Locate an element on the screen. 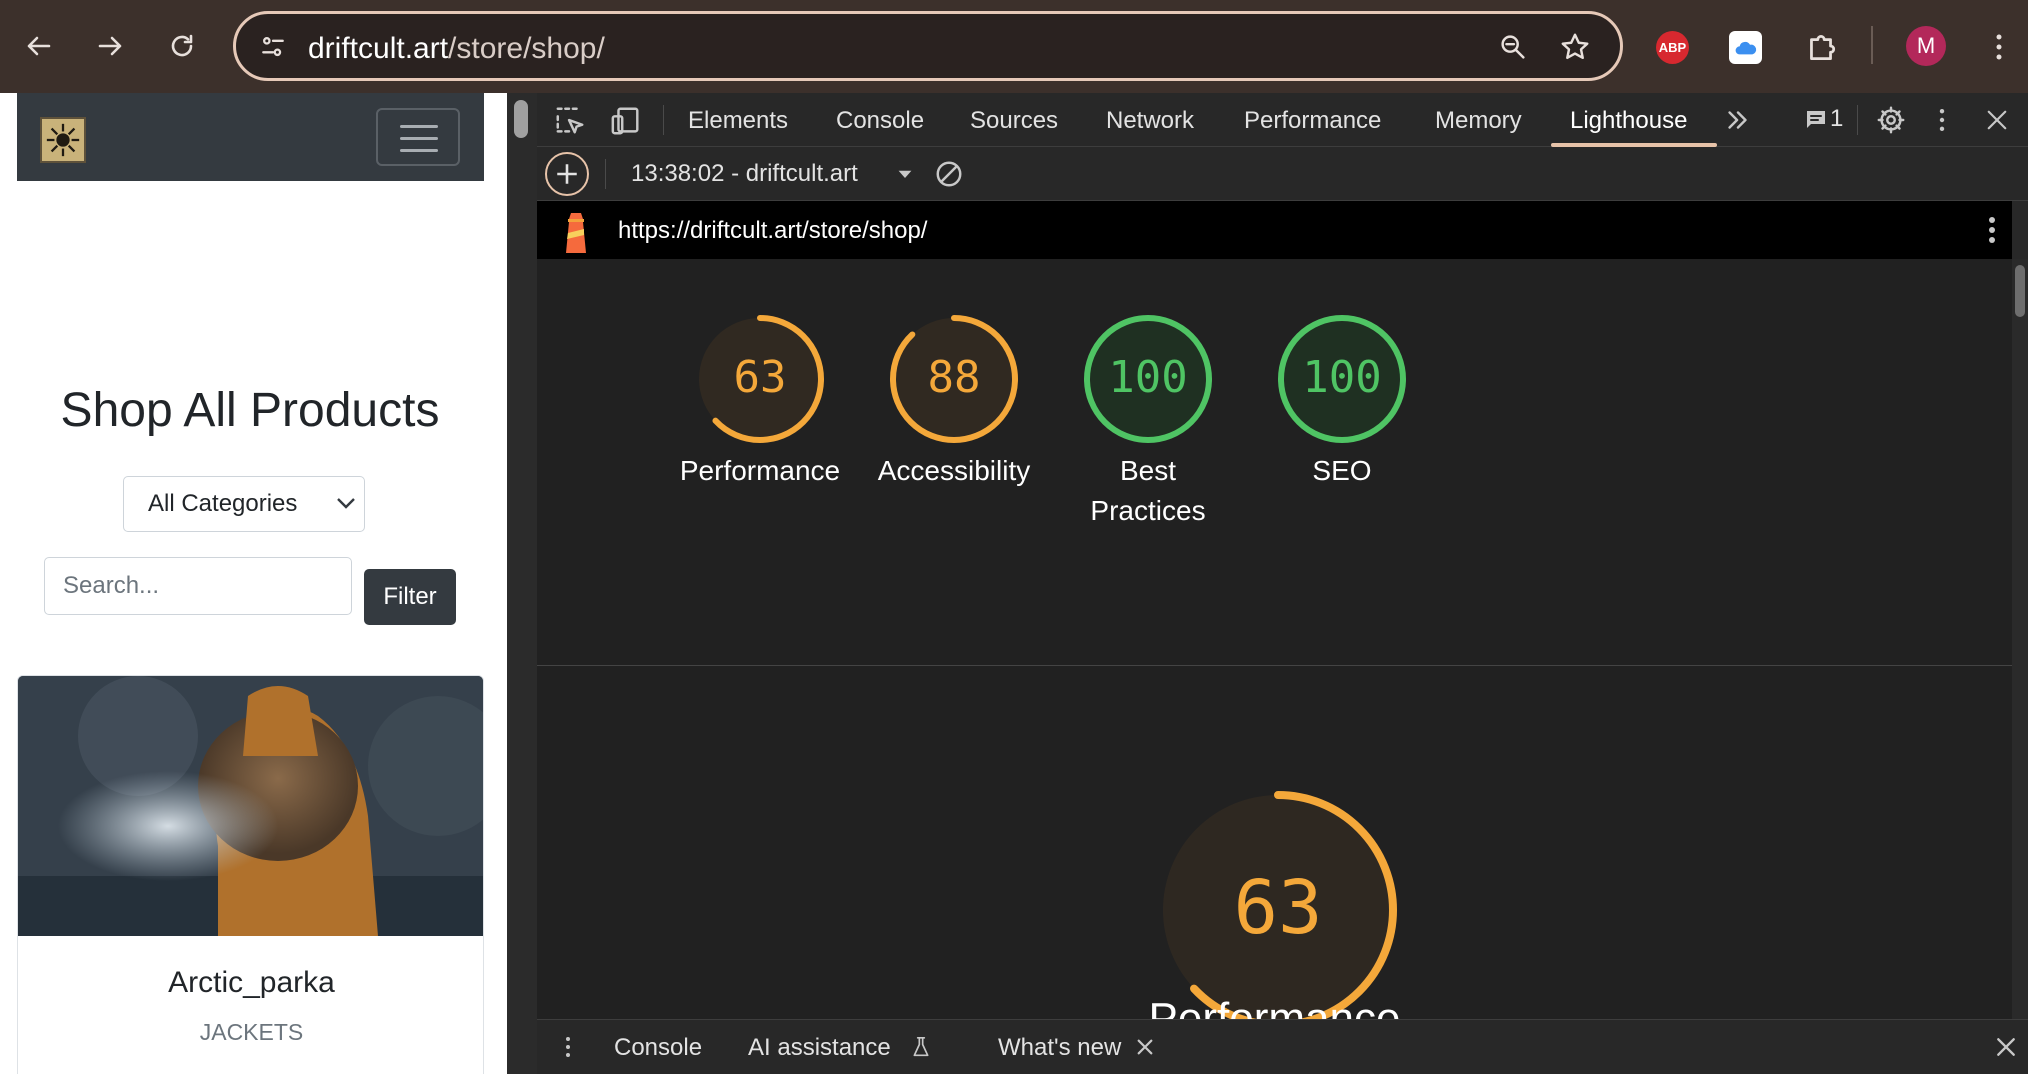 Image resolution: width=2028 pixels, height=1074 pixels. drawer-tab-whats-new: What's new is located at coordinates (1059, 1048).